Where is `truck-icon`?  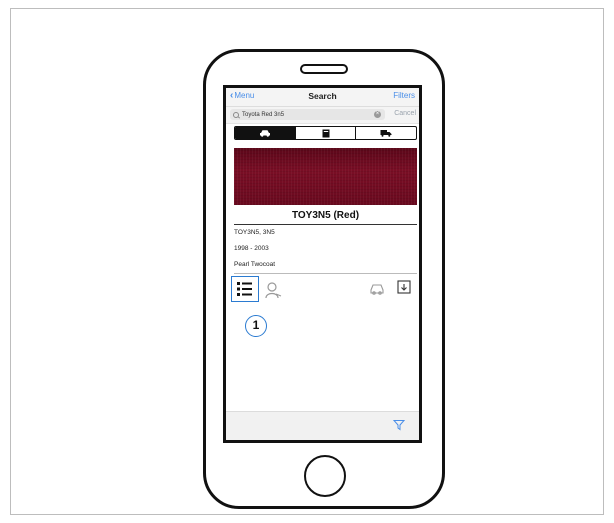
truck-icon is located at coordinates (386, 133).